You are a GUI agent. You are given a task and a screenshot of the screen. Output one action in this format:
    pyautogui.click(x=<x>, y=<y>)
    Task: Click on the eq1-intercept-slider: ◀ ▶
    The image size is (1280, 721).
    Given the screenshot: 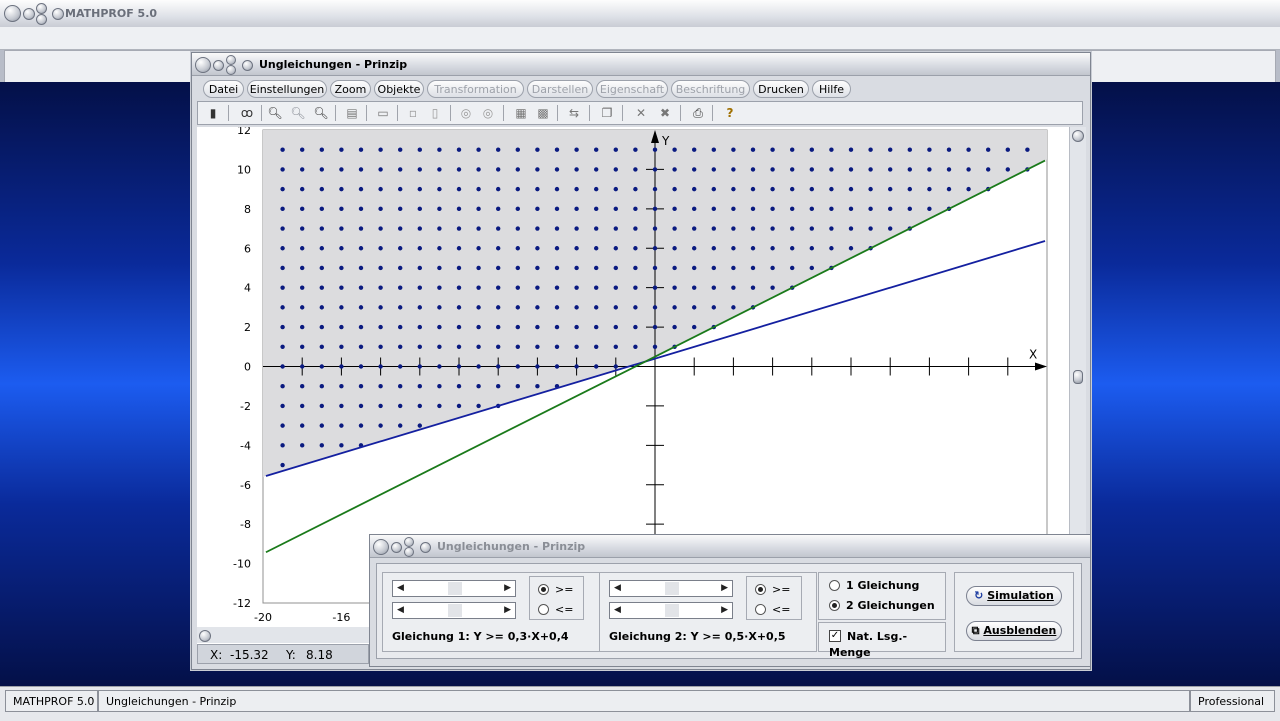 What is the action you would take?
    pyautogui.click(x=454, y=610)
    